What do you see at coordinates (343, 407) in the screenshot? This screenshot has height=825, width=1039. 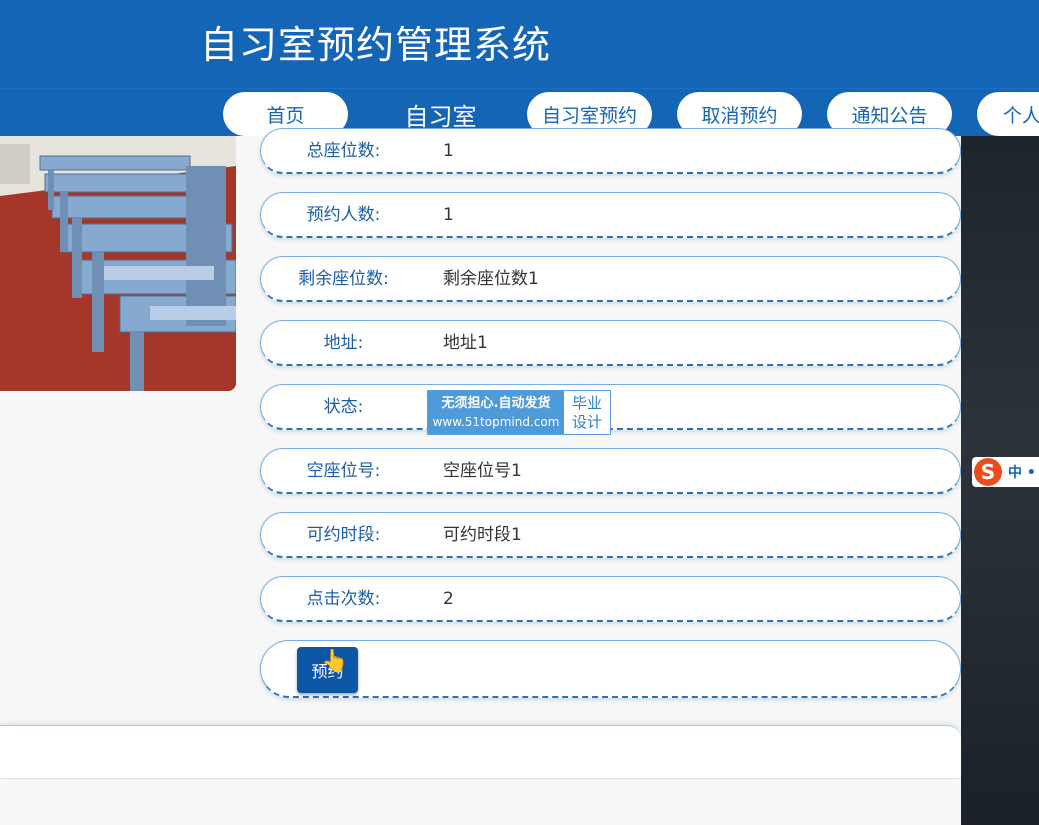 I see `row-label: 状态:` at bounding box center [343, 407].